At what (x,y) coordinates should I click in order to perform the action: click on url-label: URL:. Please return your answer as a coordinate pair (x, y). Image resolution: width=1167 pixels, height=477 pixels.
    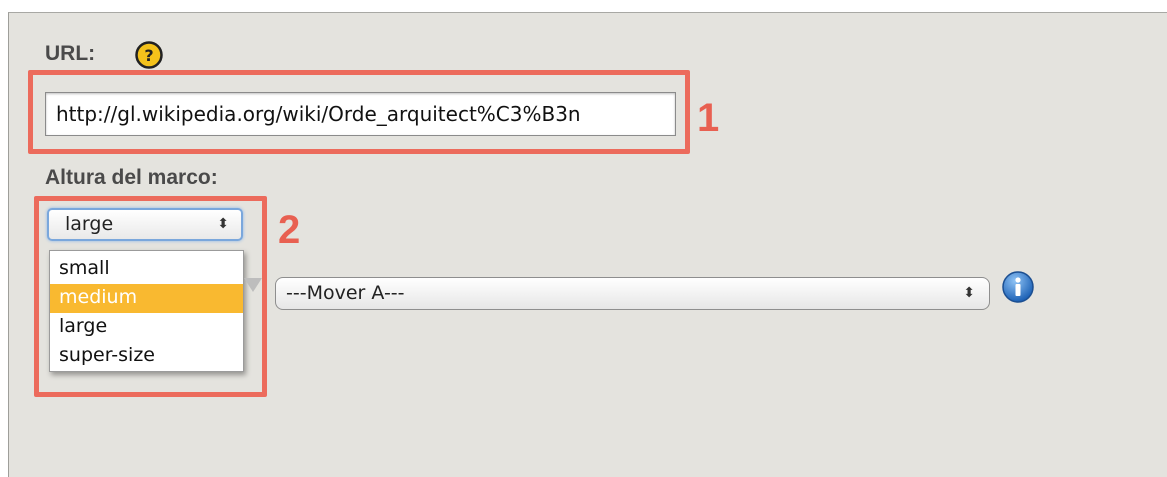
    Looking at the image, I should click on (70, 53).